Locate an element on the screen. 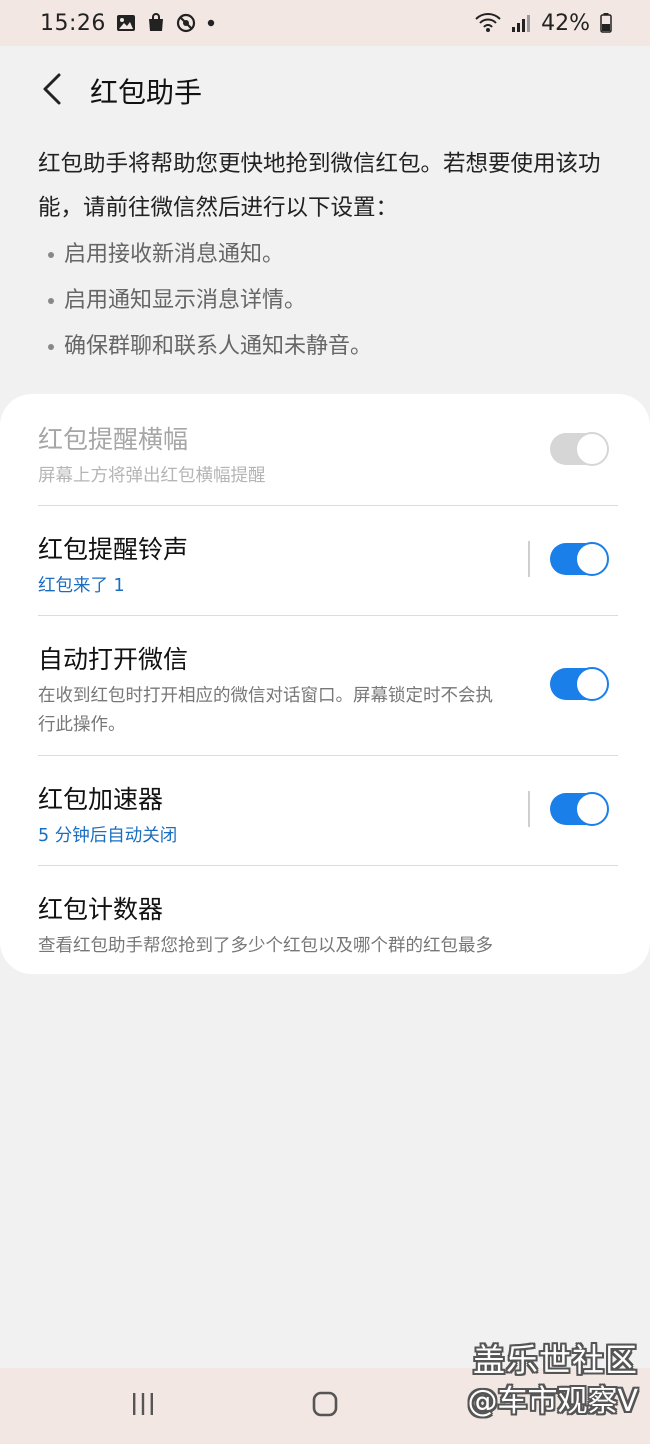  instruction-list: 启用接收新消息通知。 启用通知显示消息详情。 确保群聊和联系人通知未静音。 is located at coordinates (210, 301).